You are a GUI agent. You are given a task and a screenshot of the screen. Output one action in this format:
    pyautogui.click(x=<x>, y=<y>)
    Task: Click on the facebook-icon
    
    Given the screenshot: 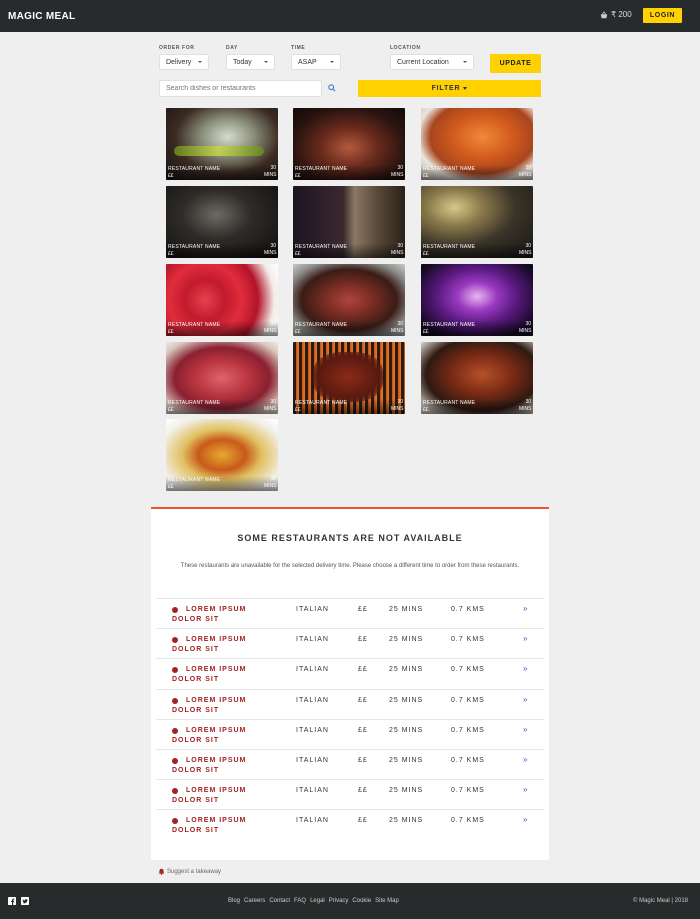 What is the action you would take?
    pyautogui.click(x=12, y=901)
    